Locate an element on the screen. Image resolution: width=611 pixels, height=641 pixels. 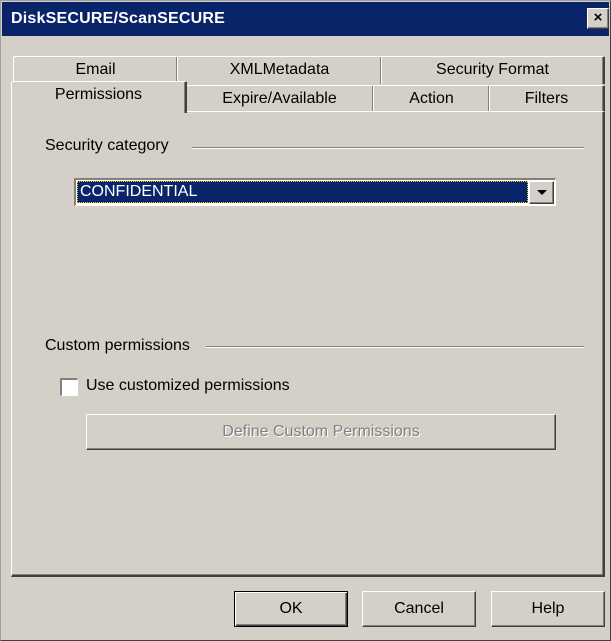
title-bar: DiskSECURE/ScanSECURE × is located at coordinates (305, 19).